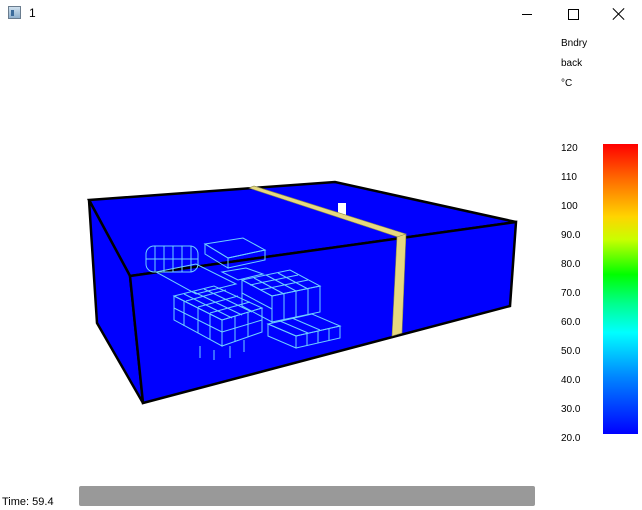  Describe the element at coordinates (571, 235) in the screenshot. I see `colorbar-tick-label: 90.0` at that location.